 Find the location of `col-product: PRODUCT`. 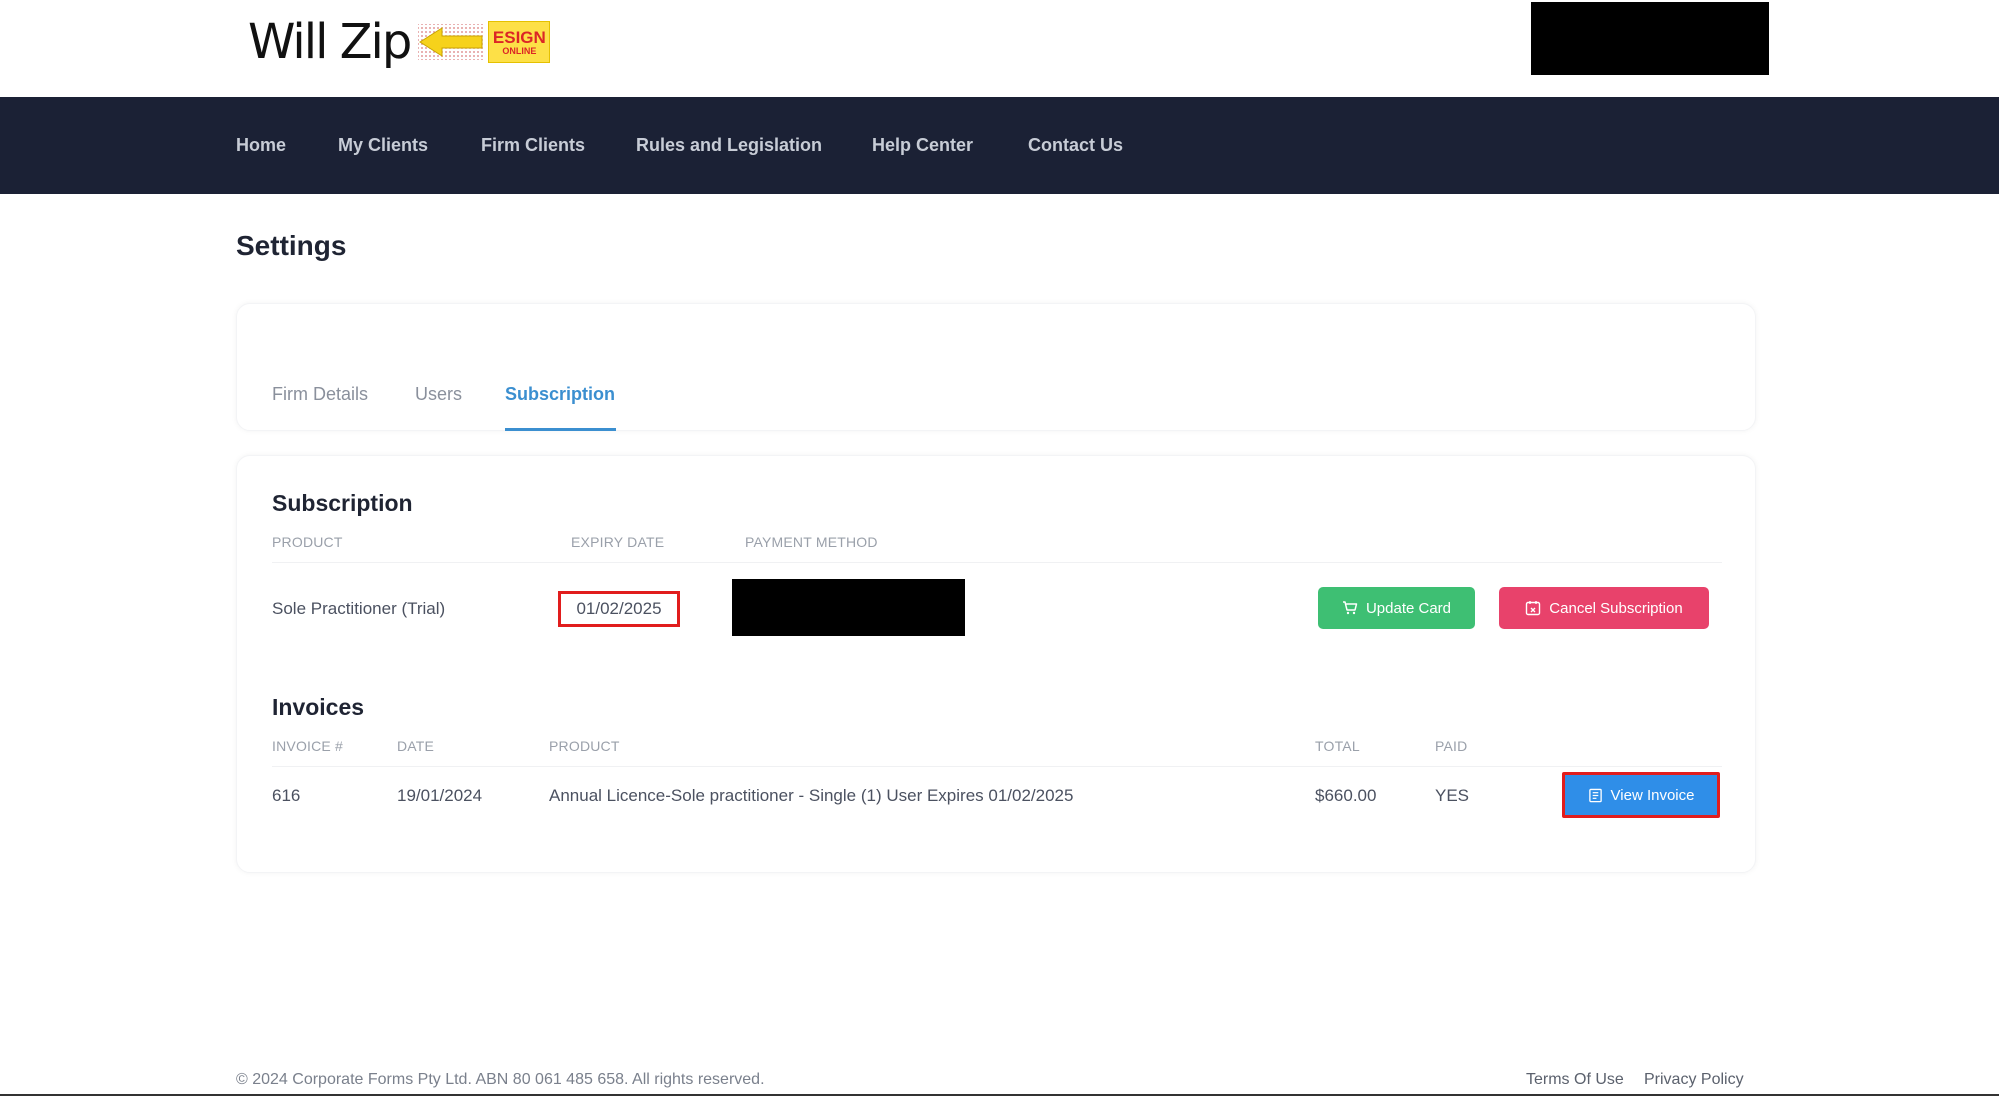

col-product: PRODUCT is located at coordinates (307, 542).